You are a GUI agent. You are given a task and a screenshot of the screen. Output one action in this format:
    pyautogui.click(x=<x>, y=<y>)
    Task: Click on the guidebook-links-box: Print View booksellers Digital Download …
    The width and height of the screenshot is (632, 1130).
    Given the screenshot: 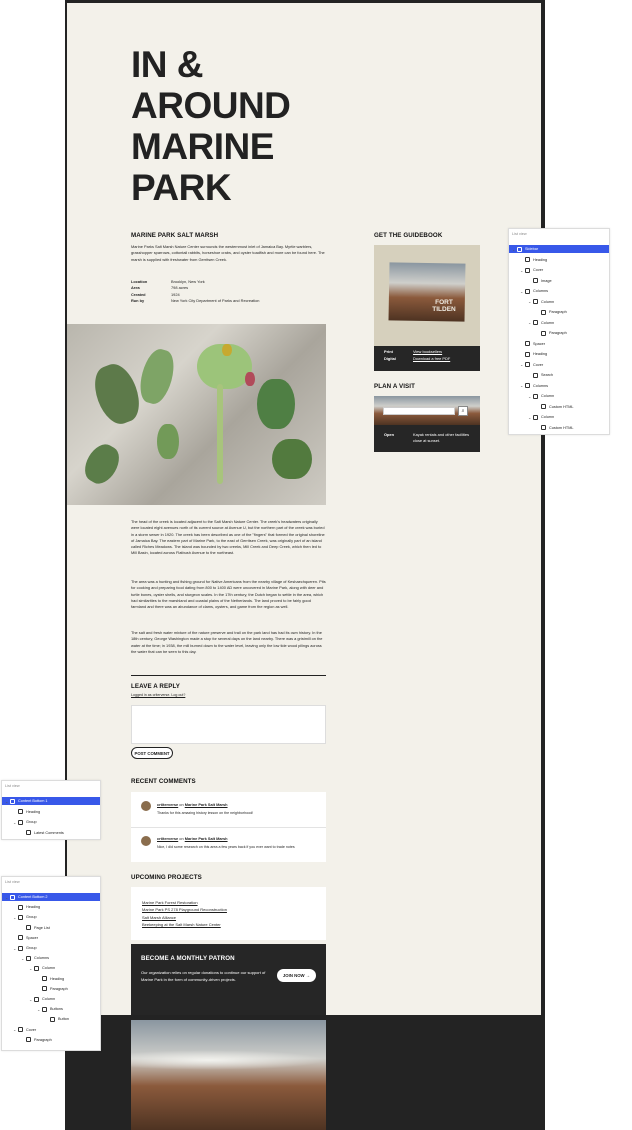 What is the action you would take?
    pyautogui.click(x=427, y=358)
    